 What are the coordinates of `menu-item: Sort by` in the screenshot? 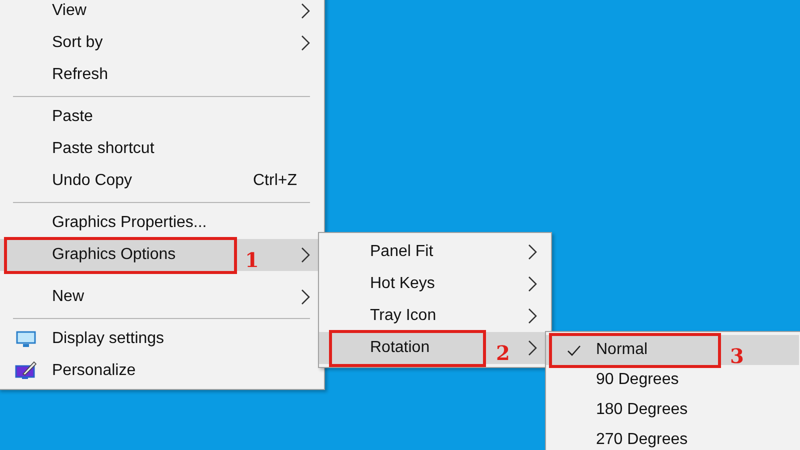 It's located at (162, 43).